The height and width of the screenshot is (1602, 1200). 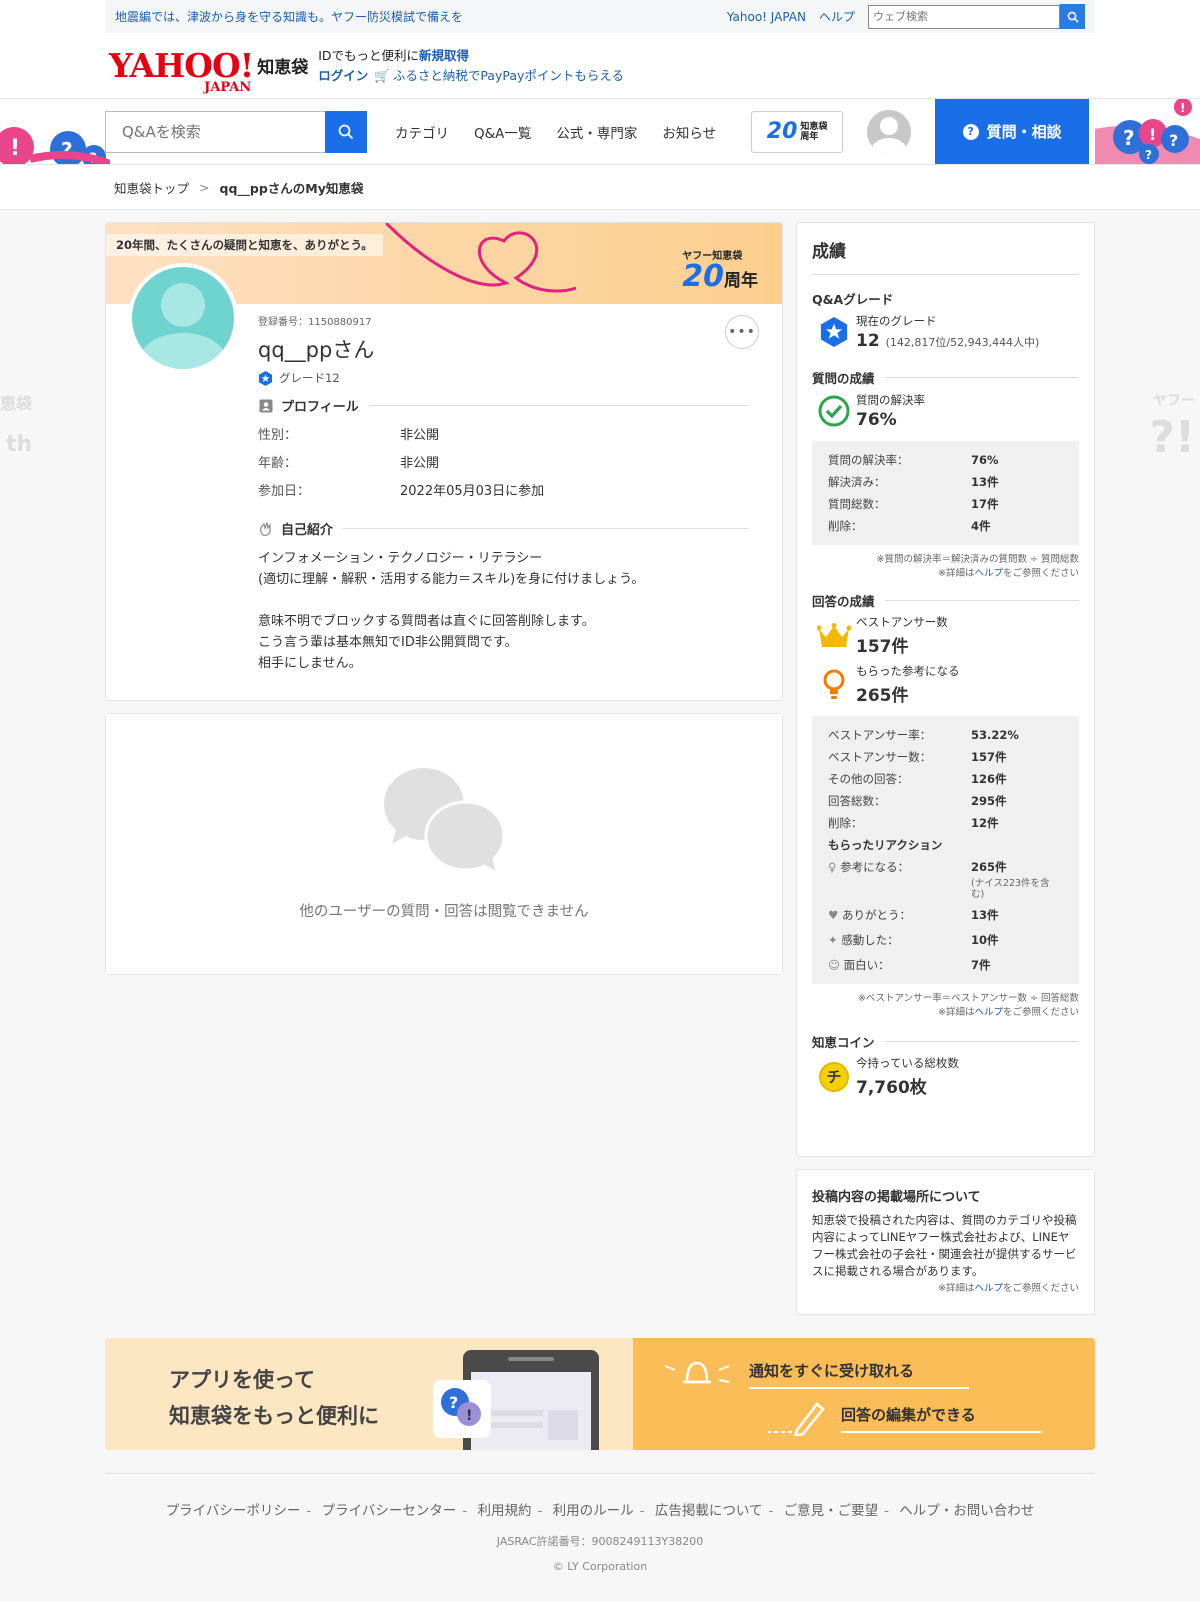 What do you see at coordinates (832, 867) in the screenshot?
I see `lightbulb-icon: ♀` at bounding box center [832, 867].